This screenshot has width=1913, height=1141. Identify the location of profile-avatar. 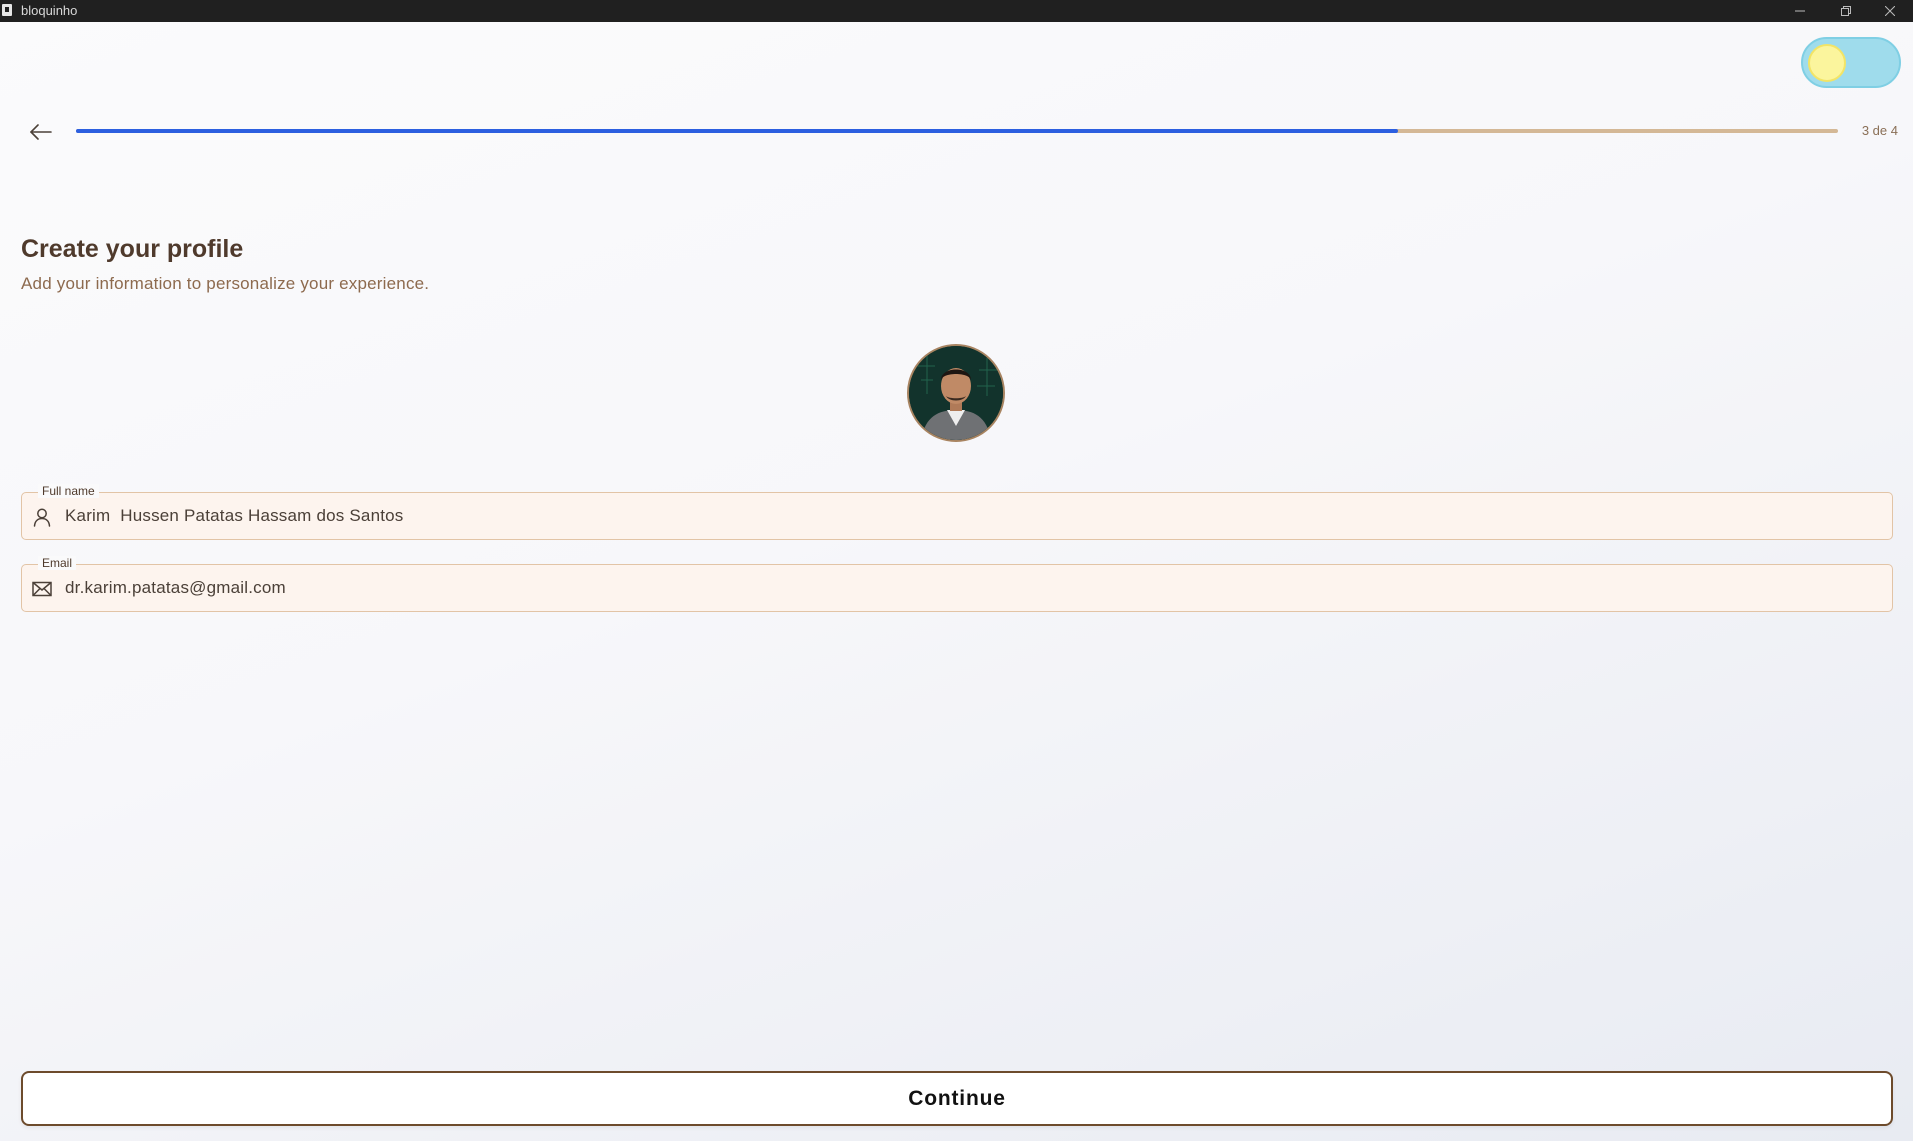
(956, 393).